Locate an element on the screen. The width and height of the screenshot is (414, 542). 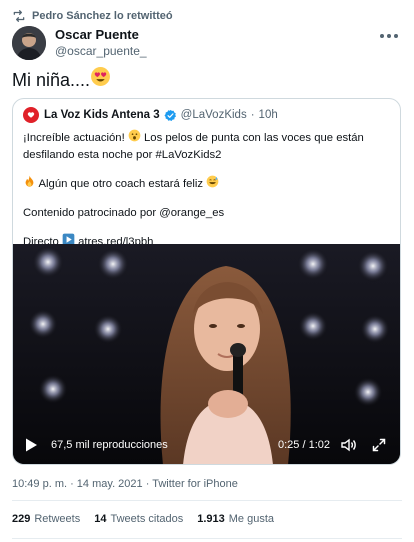
avatar is located at coordinates (29, 43).